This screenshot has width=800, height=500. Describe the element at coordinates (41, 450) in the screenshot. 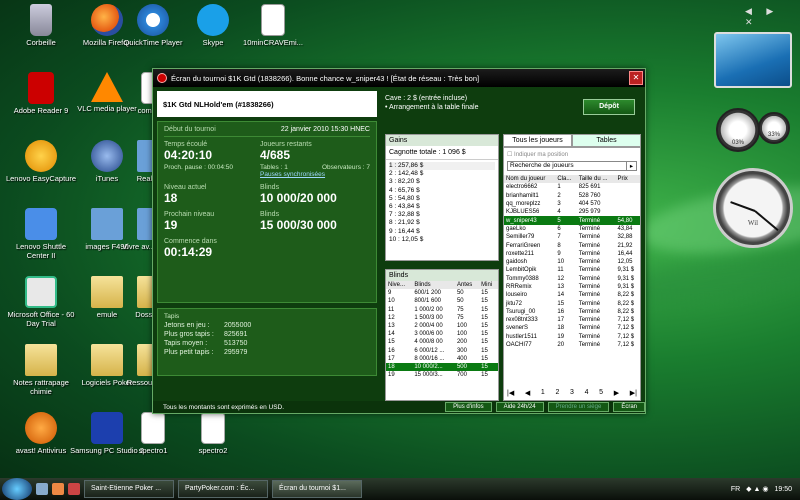

I see `desktop-icon-label: avast! Antivirus` at that location.